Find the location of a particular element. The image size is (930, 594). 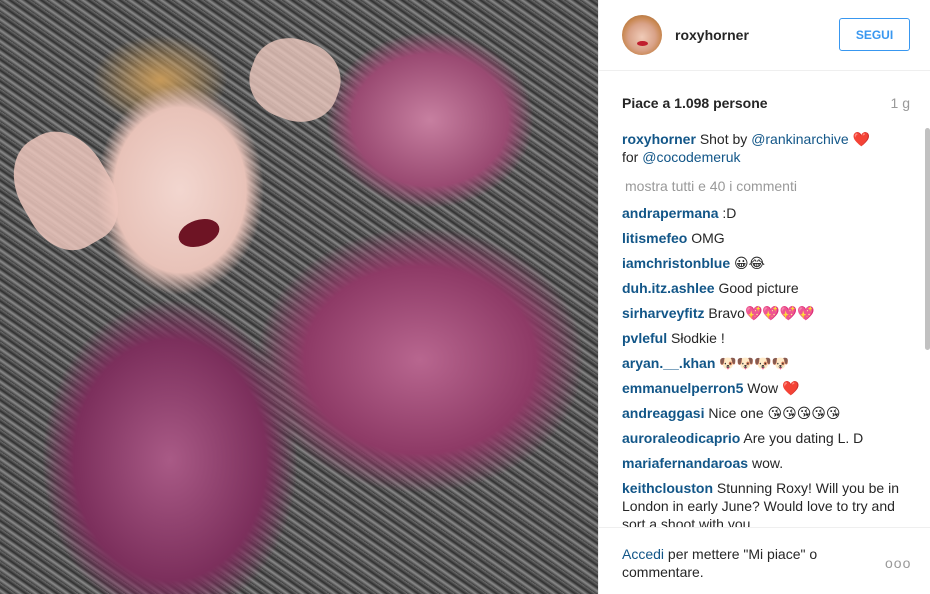

comment: mariafernandaroas wow. is located at coordinates (766, 463).